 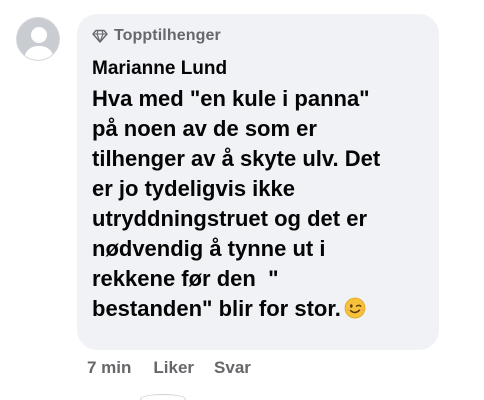 What do you see at coordinates (185, 278) in the screenshot?
I see `comment-line: rekkene før den "` at bounding box center [185, 278].